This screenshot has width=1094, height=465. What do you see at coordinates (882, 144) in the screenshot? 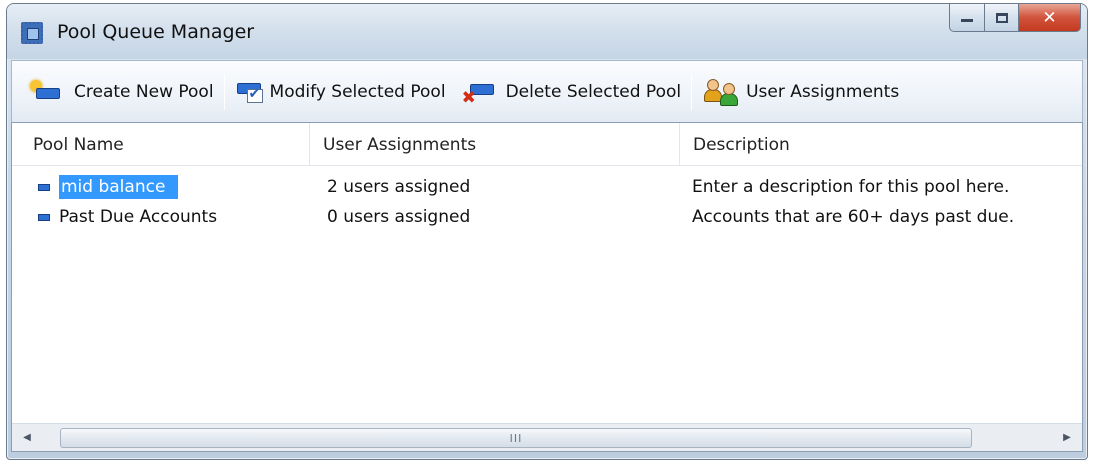
I see `column-header-description: Description` at bounding box center [882, 144].